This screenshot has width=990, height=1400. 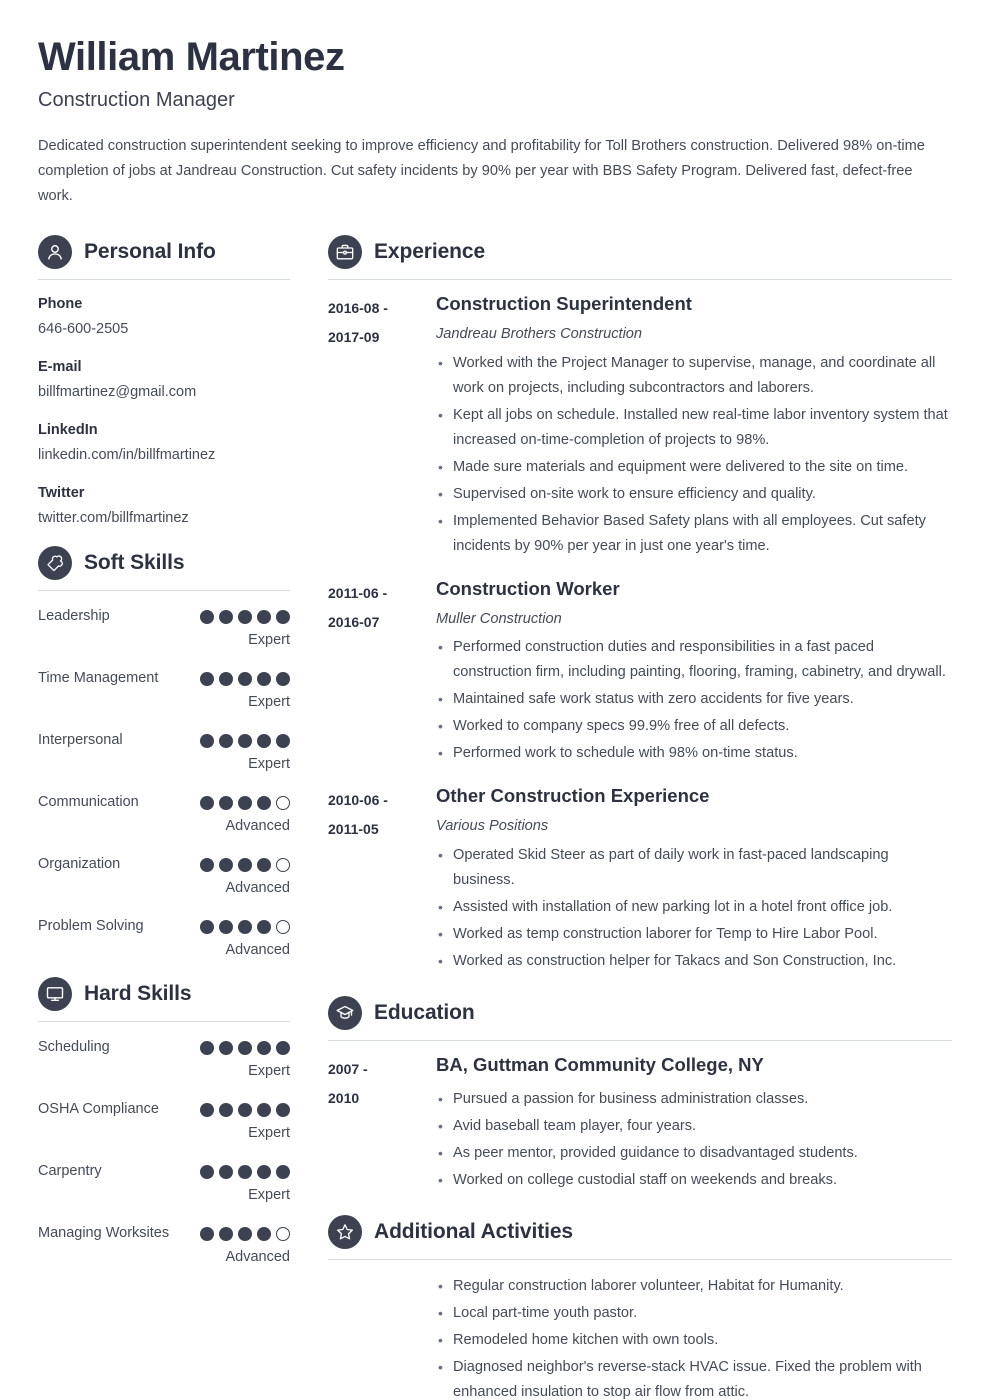 I want to click on skill-item: Interpersonal Expert, so click(x=164, y=752).